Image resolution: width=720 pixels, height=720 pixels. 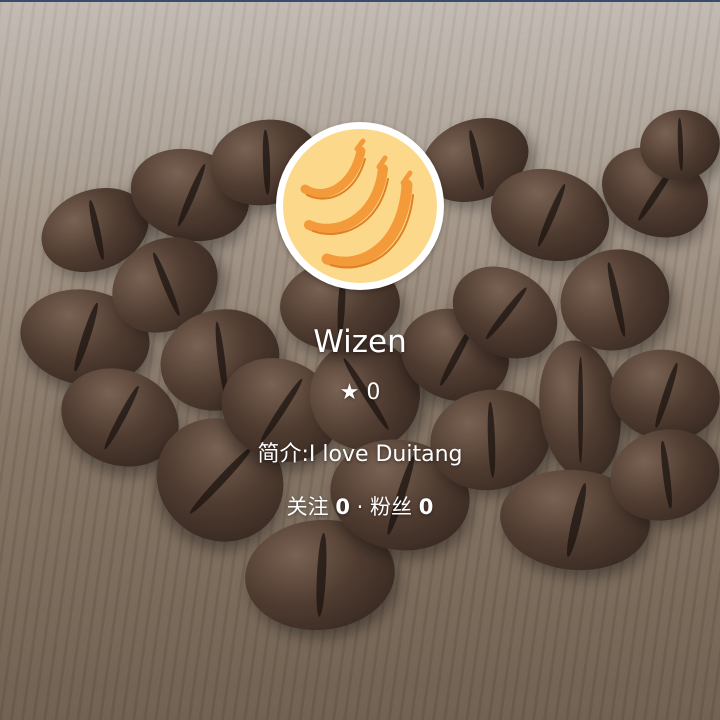 I want to click on avatar, so click(x=360, y=206).